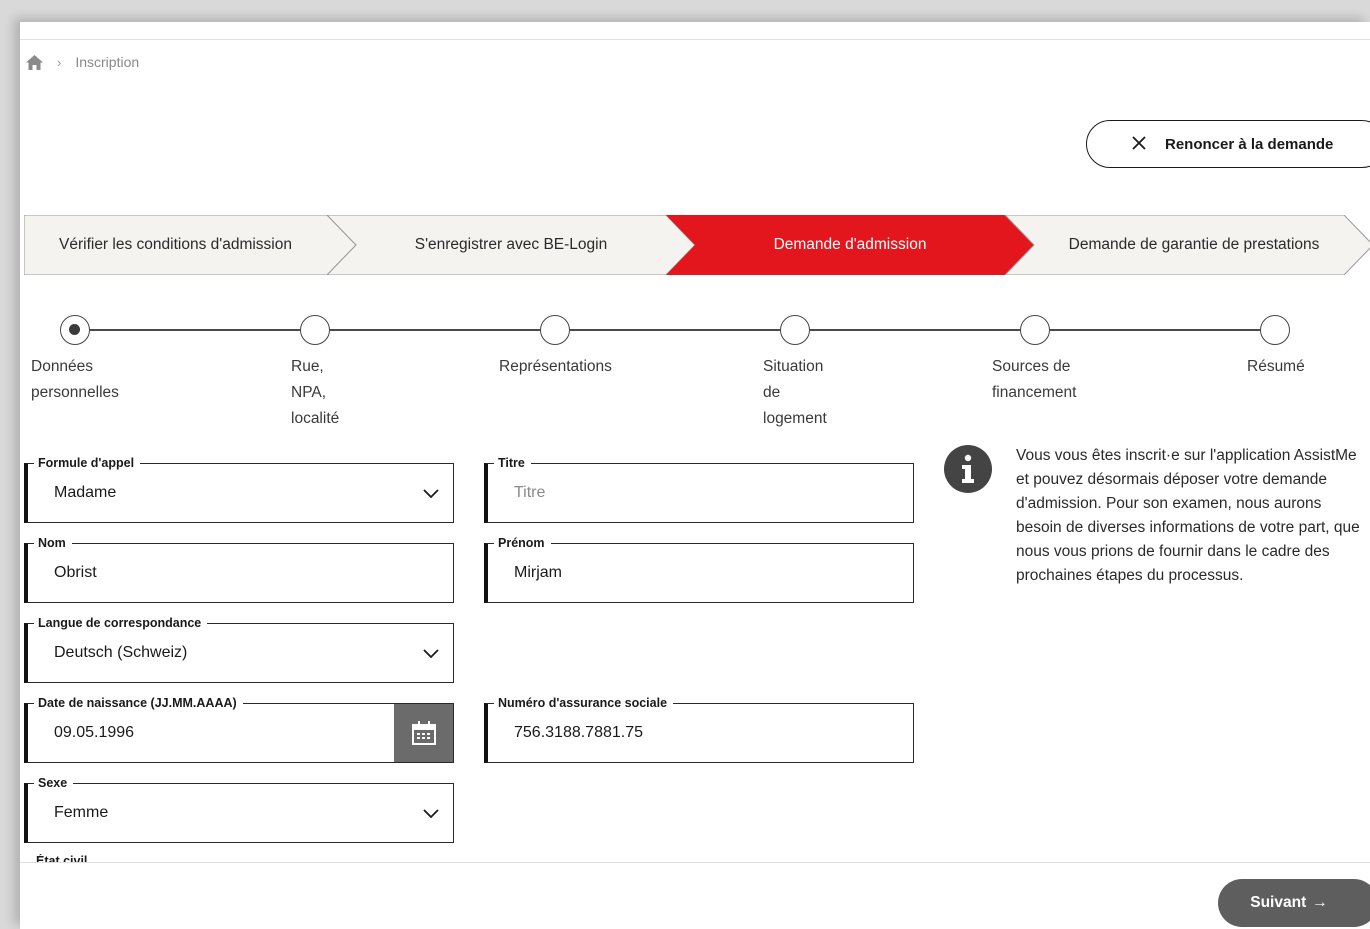 The image size is (1370, 929). I want to click on progress-label-summary: Résumé, so click(1276, 366).